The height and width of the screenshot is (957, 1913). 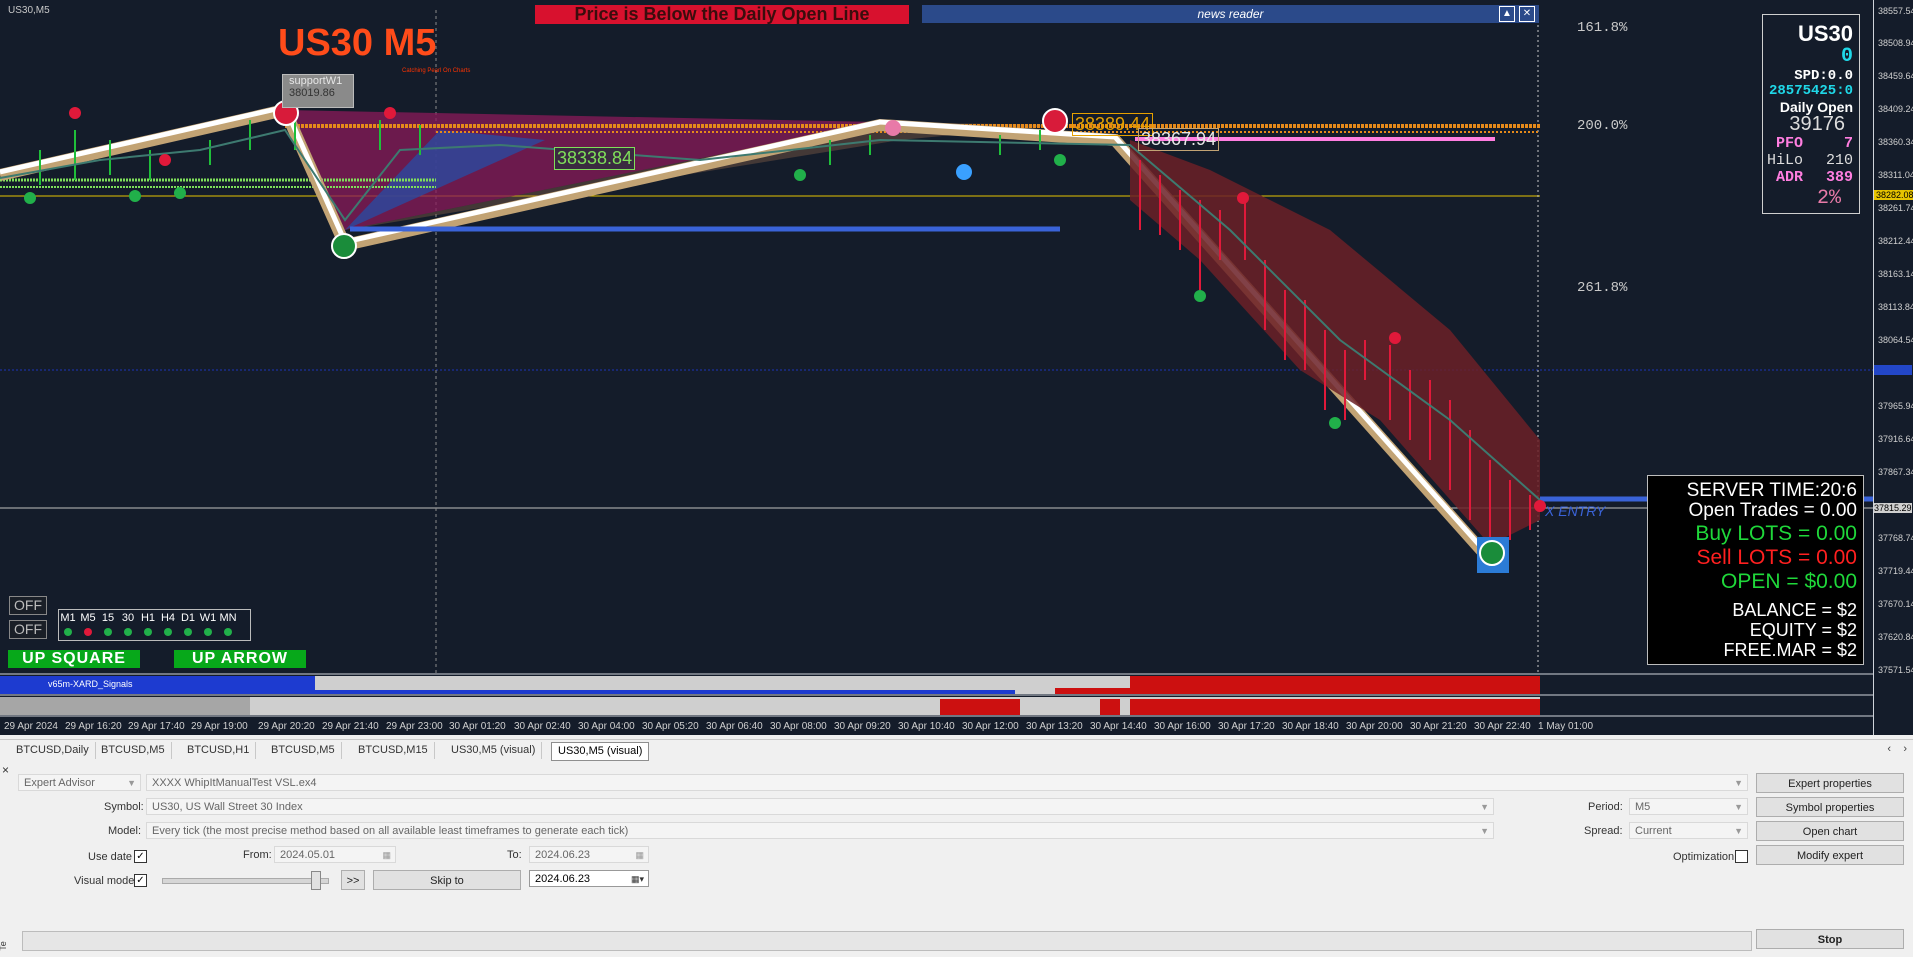 I want to click on tf-mn: MN, so click(x=228, y=618).